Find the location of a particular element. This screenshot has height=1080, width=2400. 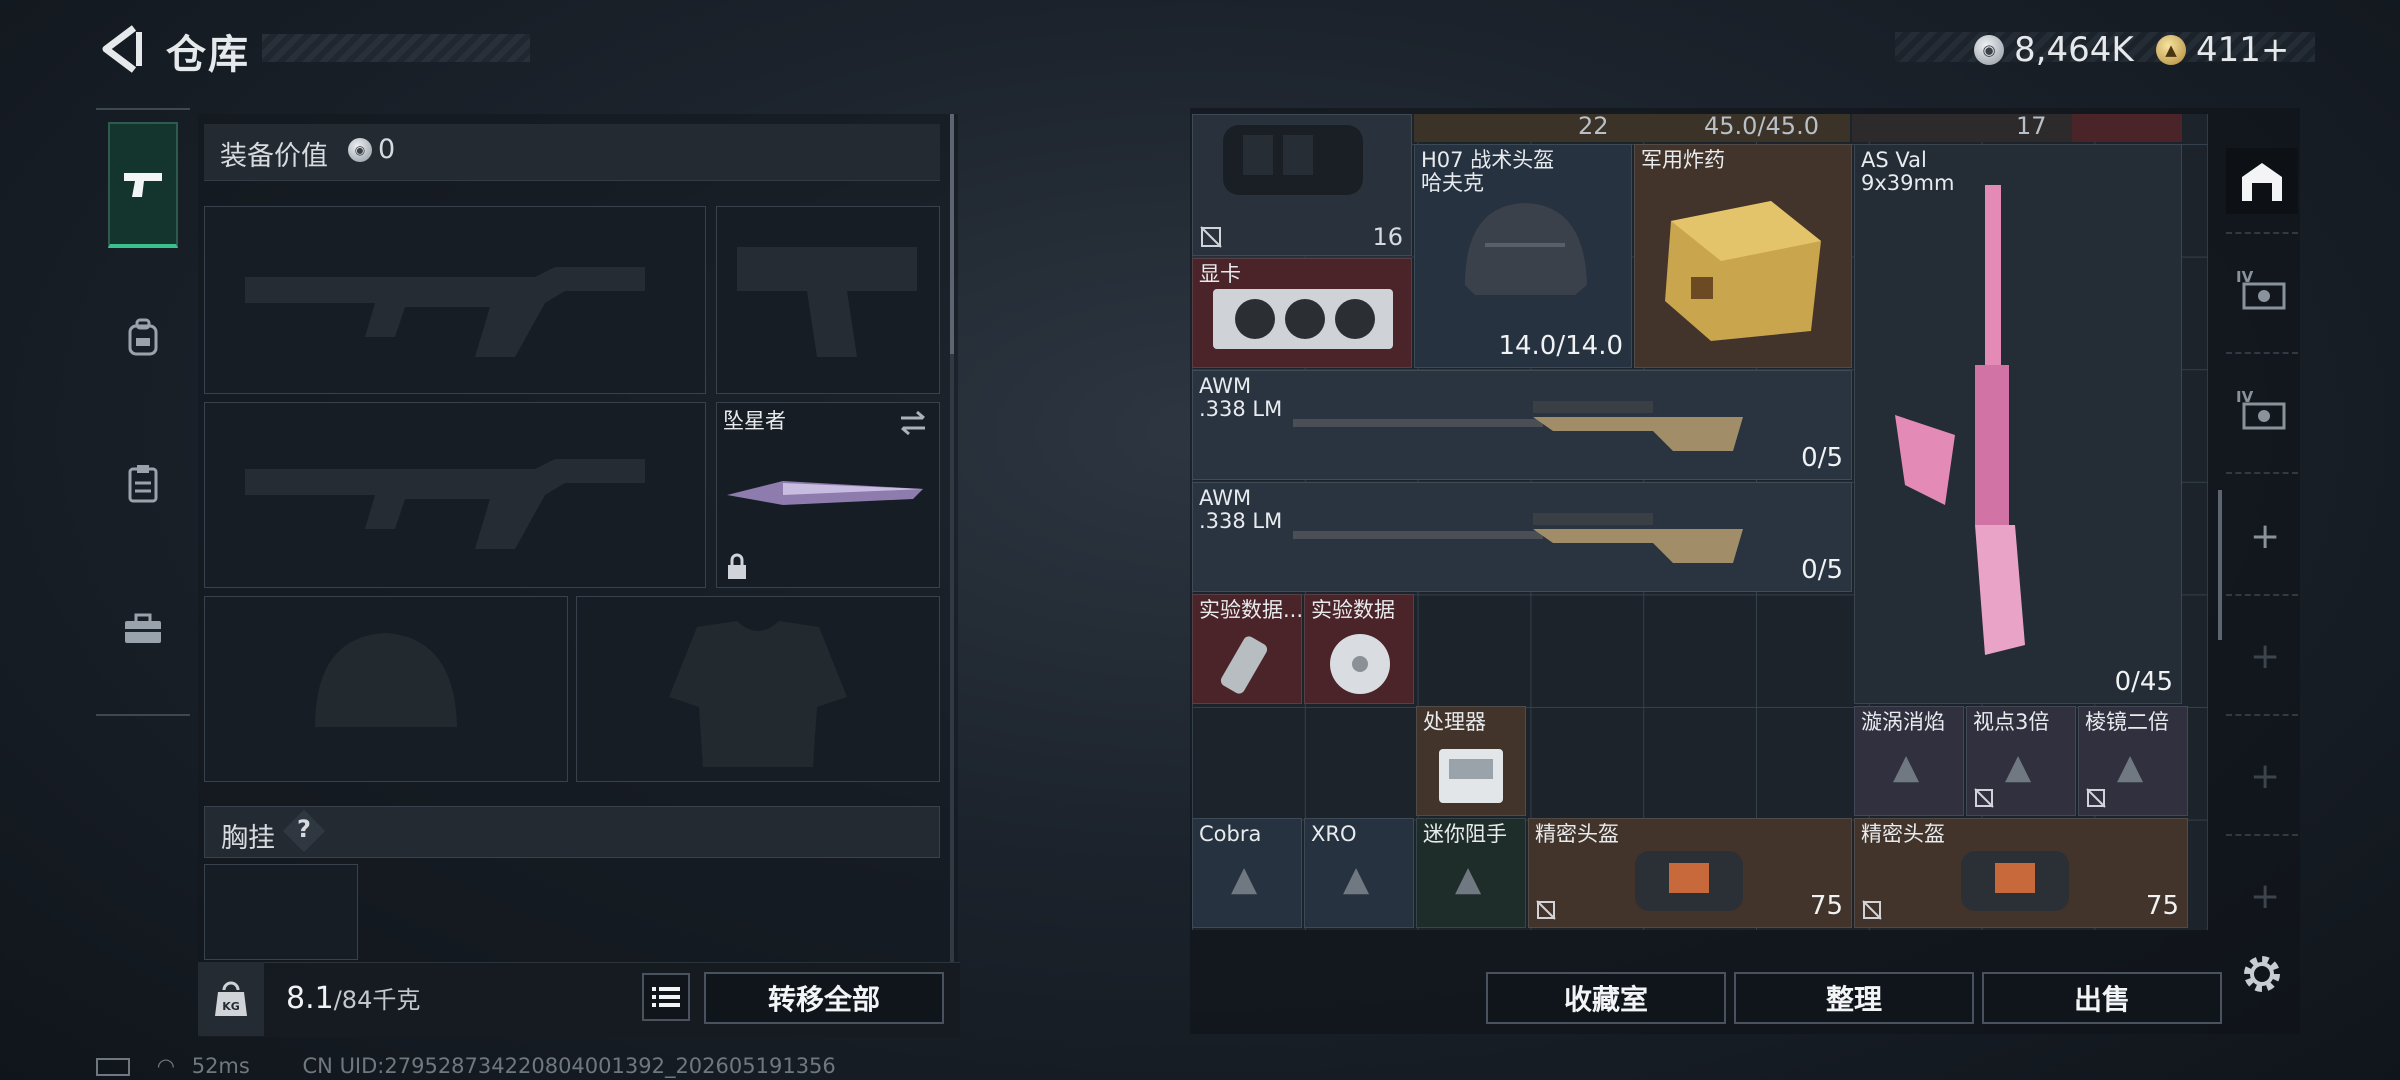

settings-button is located at coordinates (2262, 976).